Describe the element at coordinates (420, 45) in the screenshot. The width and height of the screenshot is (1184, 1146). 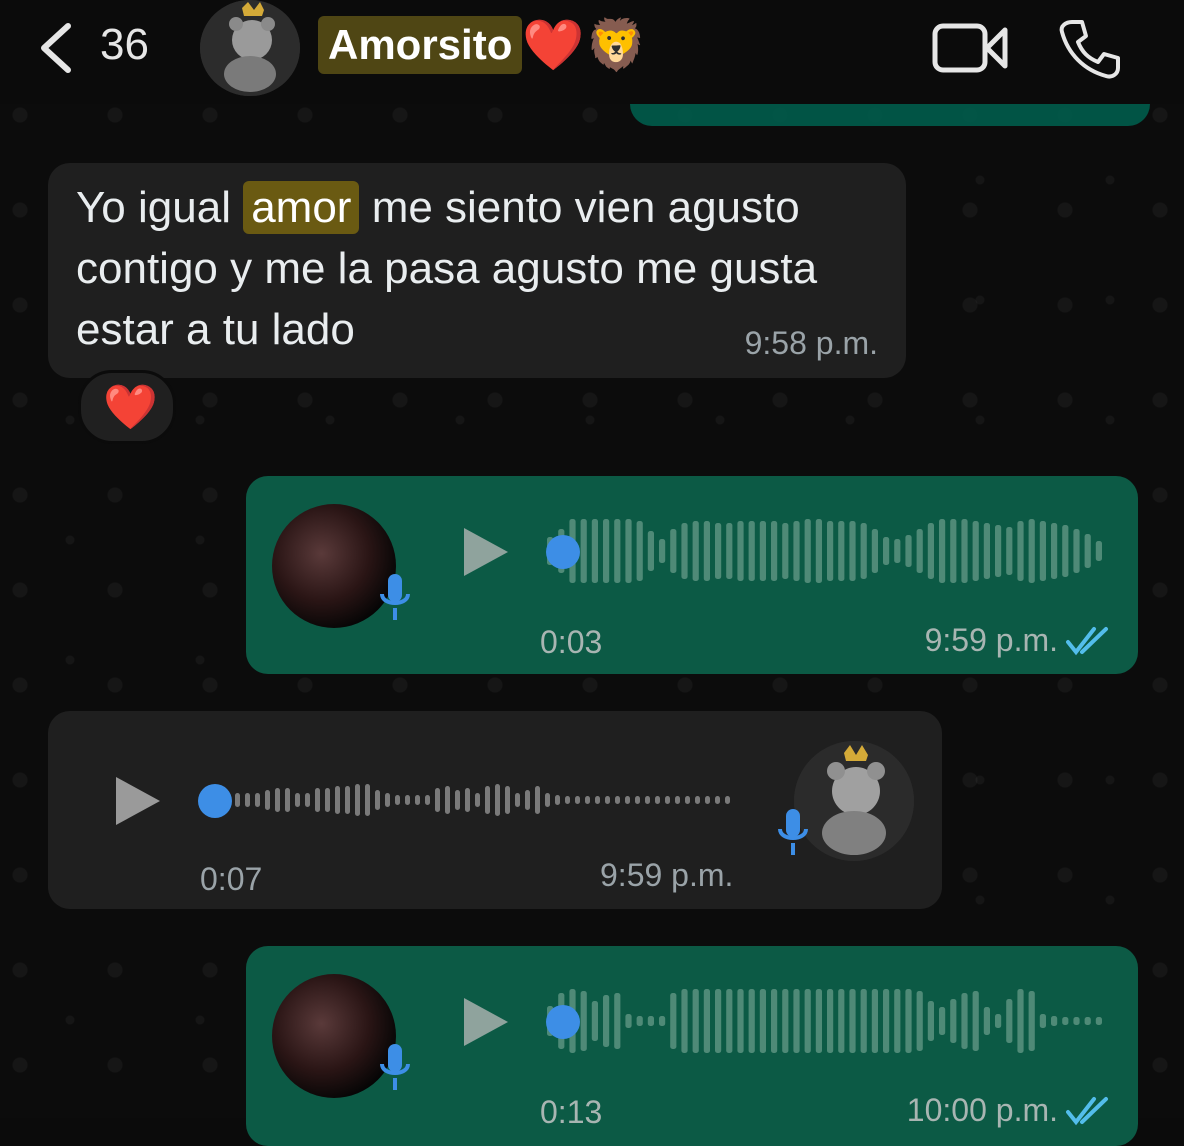
I see `contact-name: Amorsito` at that location.